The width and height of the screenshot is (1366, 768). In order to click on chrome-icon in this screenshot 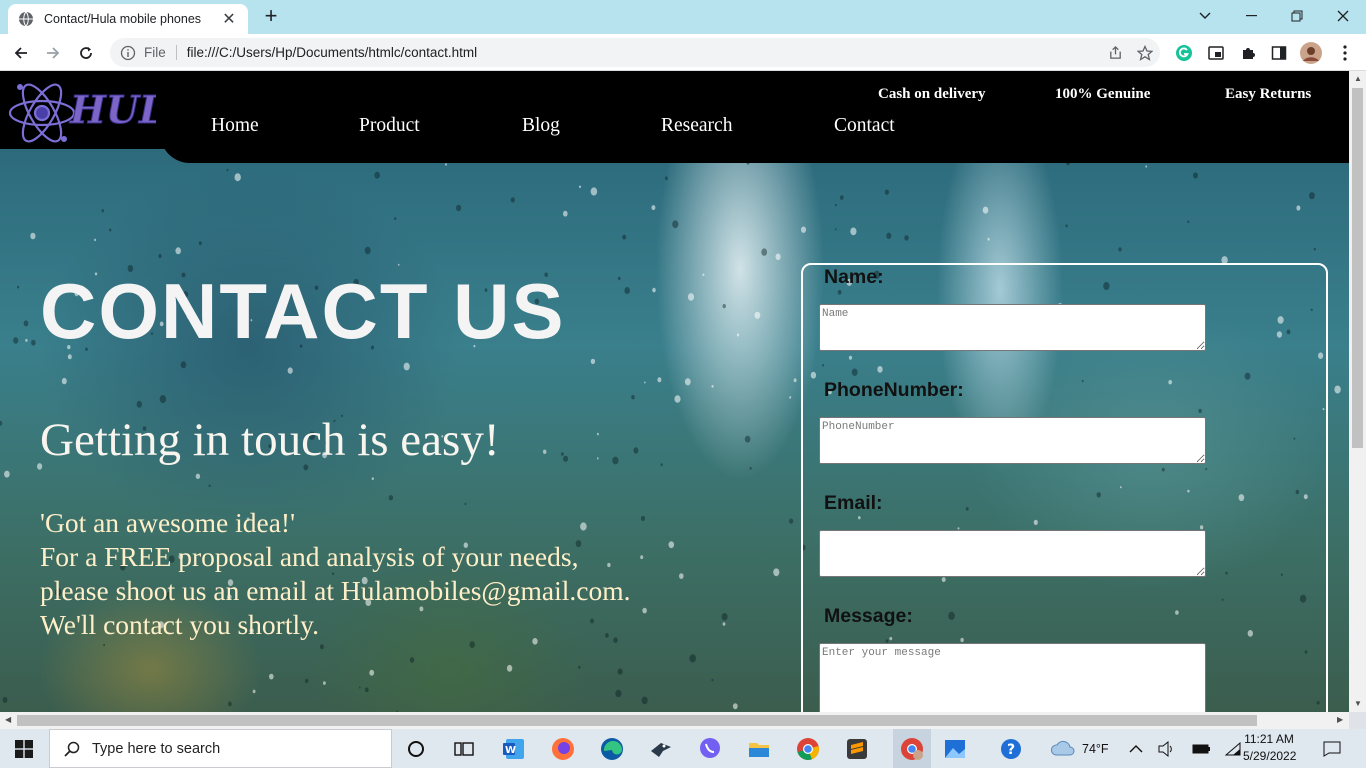, I will do `click(808, 749)`.